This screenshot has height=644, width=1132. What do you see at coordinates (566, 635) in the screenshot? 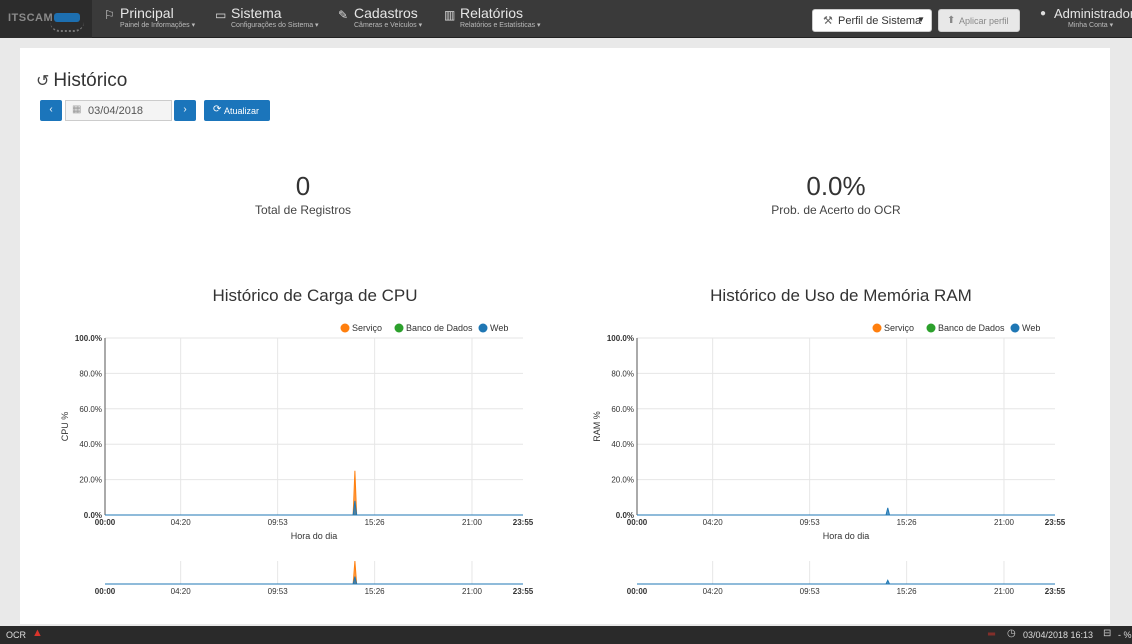
I see `status-bar: OCR ▲ ═ ◷ 03/04/2018 16:13 ⊟ - %` at bounding box center [566, 635].